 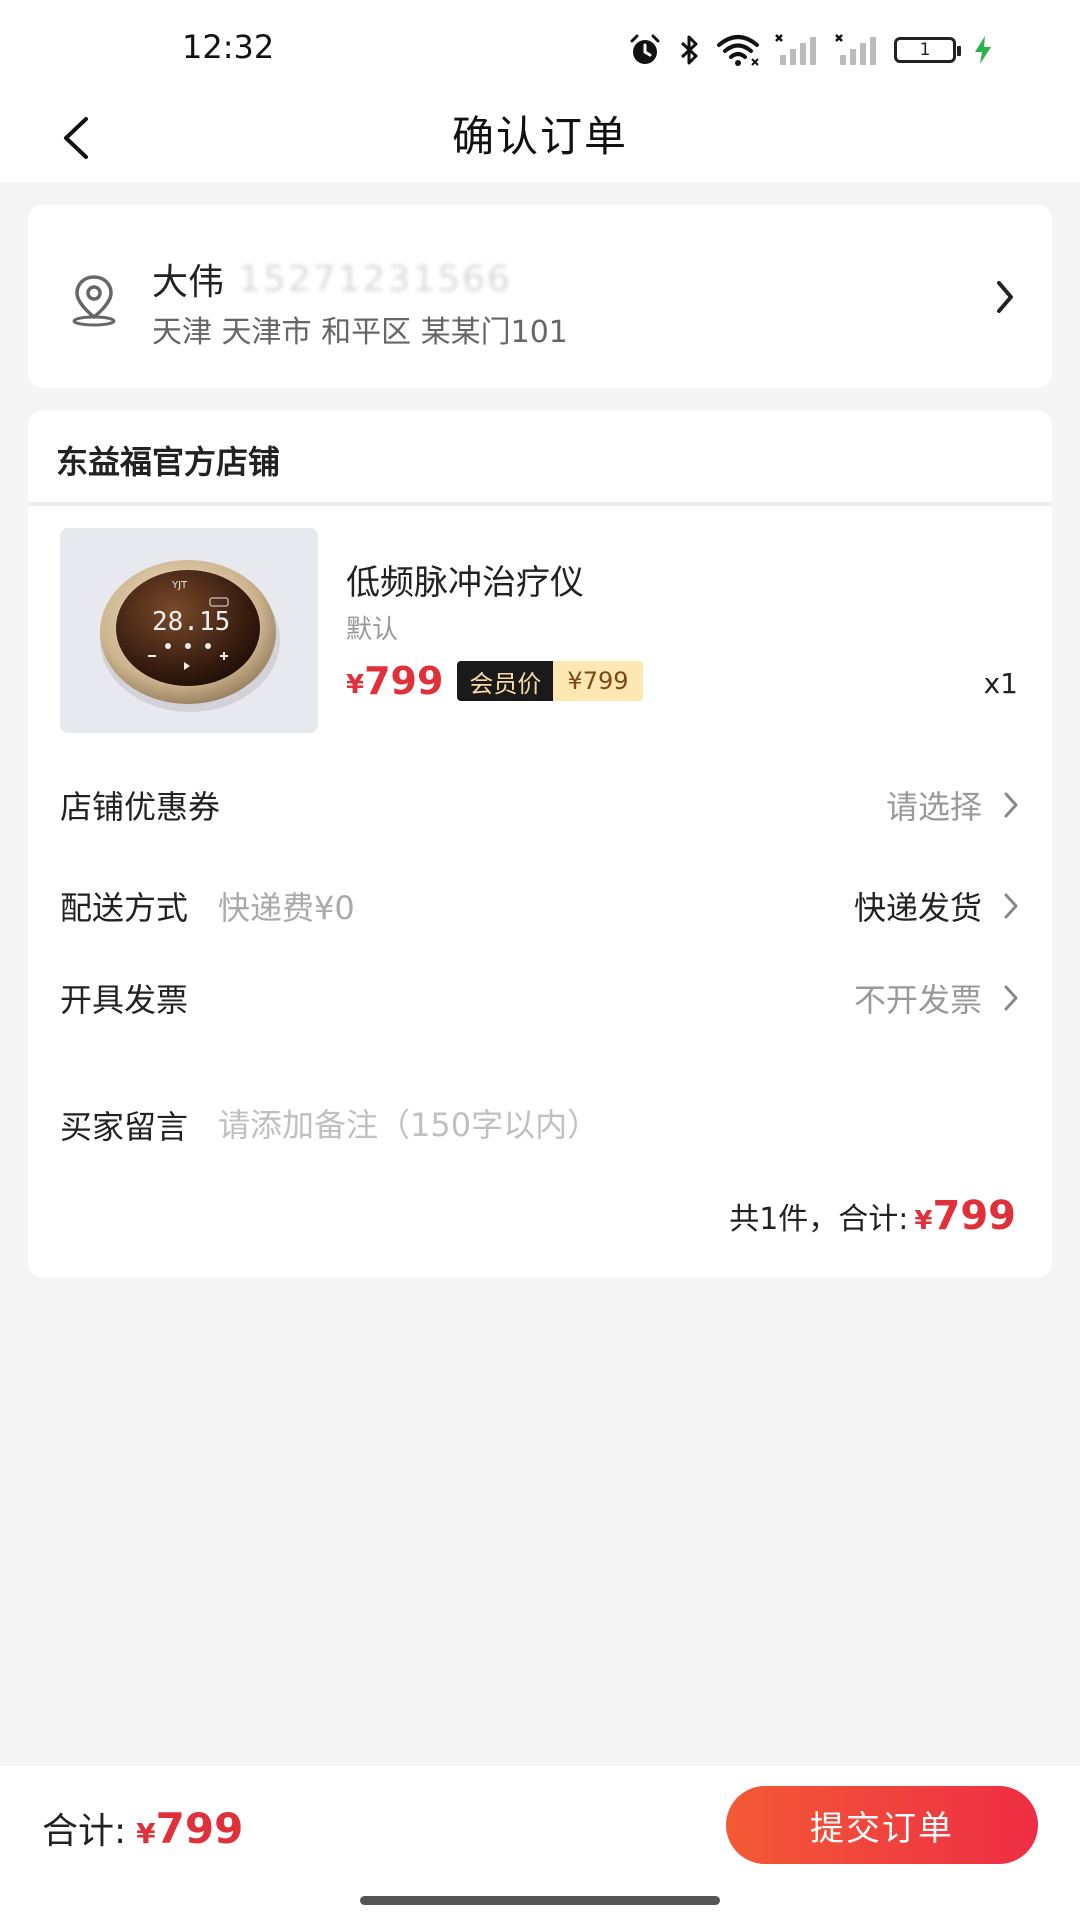 What do you see at coordinates (539, 136) in the screenshot?
I see `page-title: 确认订单` at bounding box center [539, 136].